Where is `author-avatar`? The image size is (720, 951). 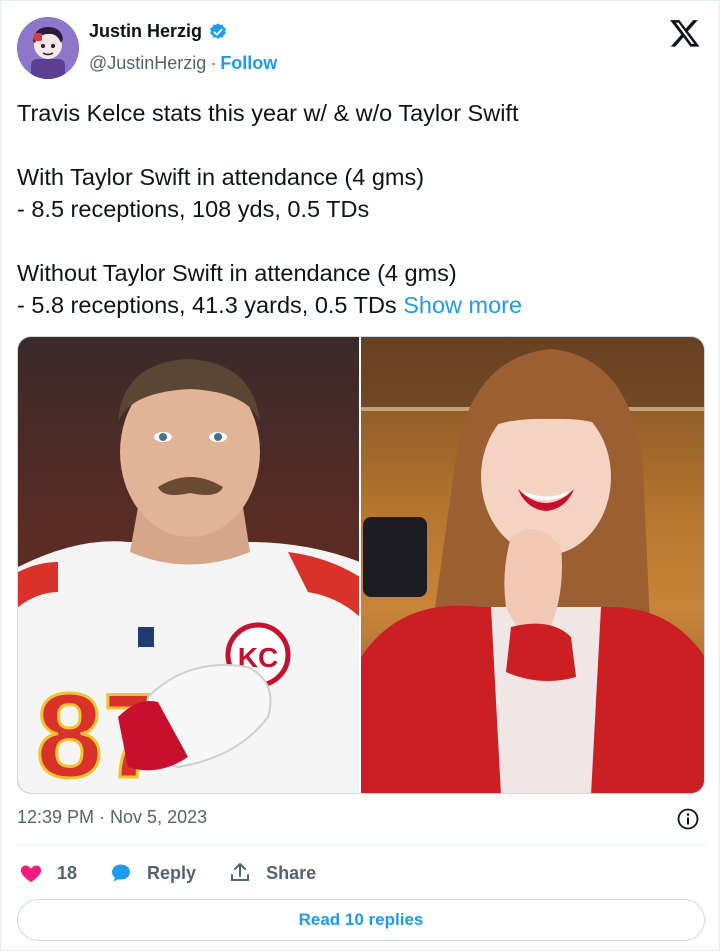
author-avatar is located at coordinates (48, 48).